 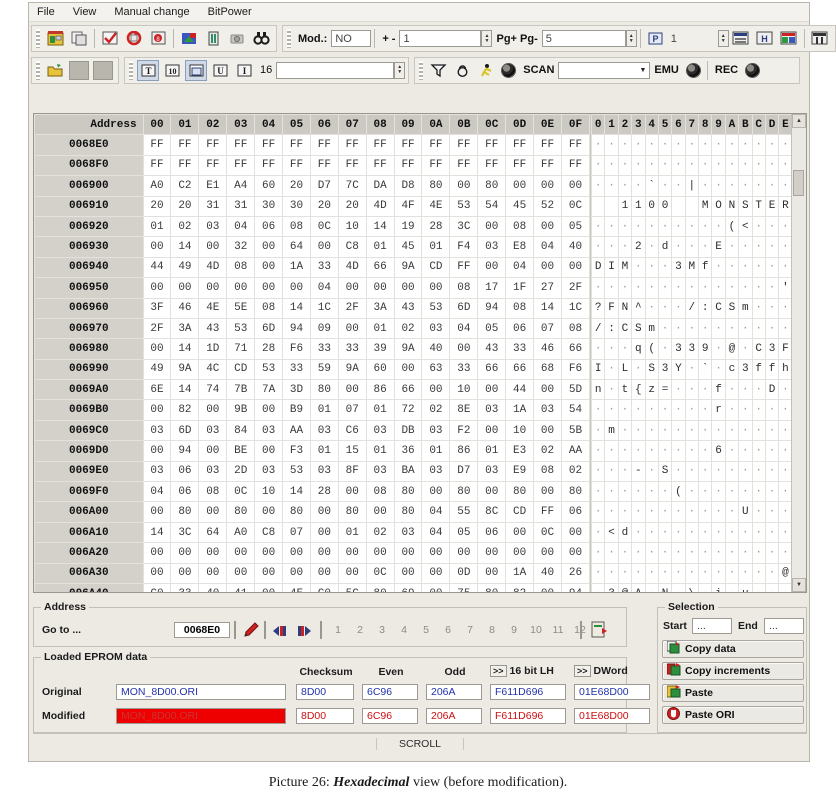 I want to click on hex-byte-cell: 27, so click(x=547, y=288).